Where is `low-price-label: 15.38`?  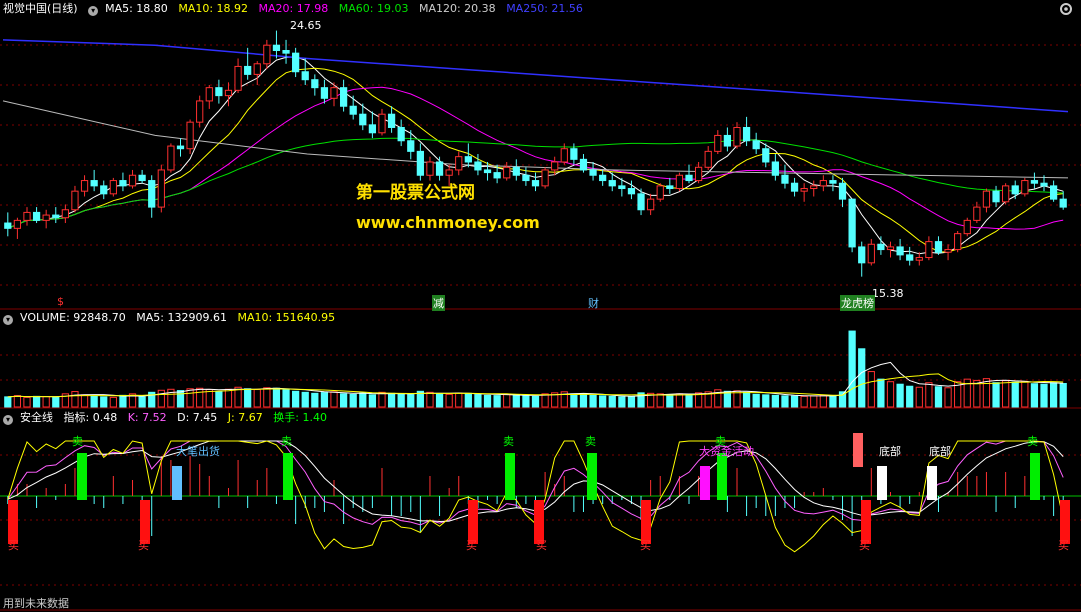 low-price-label: 15.38 is located at coordinates (888, 293).